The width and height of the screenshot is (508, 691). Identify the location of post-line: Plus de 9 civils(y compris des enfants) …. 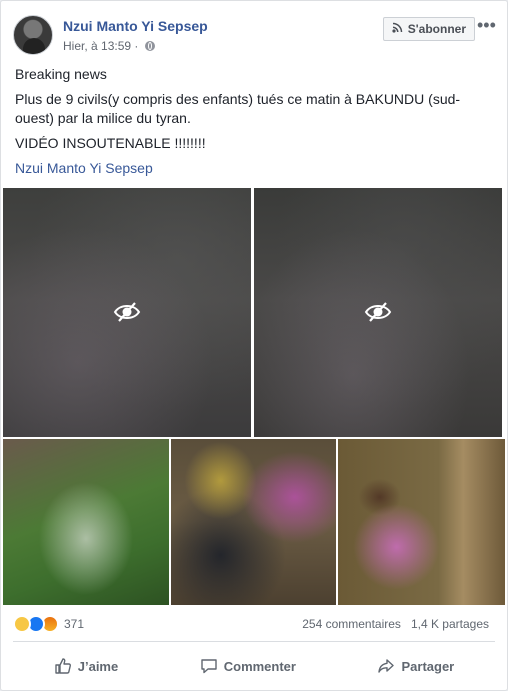
(238, 108).